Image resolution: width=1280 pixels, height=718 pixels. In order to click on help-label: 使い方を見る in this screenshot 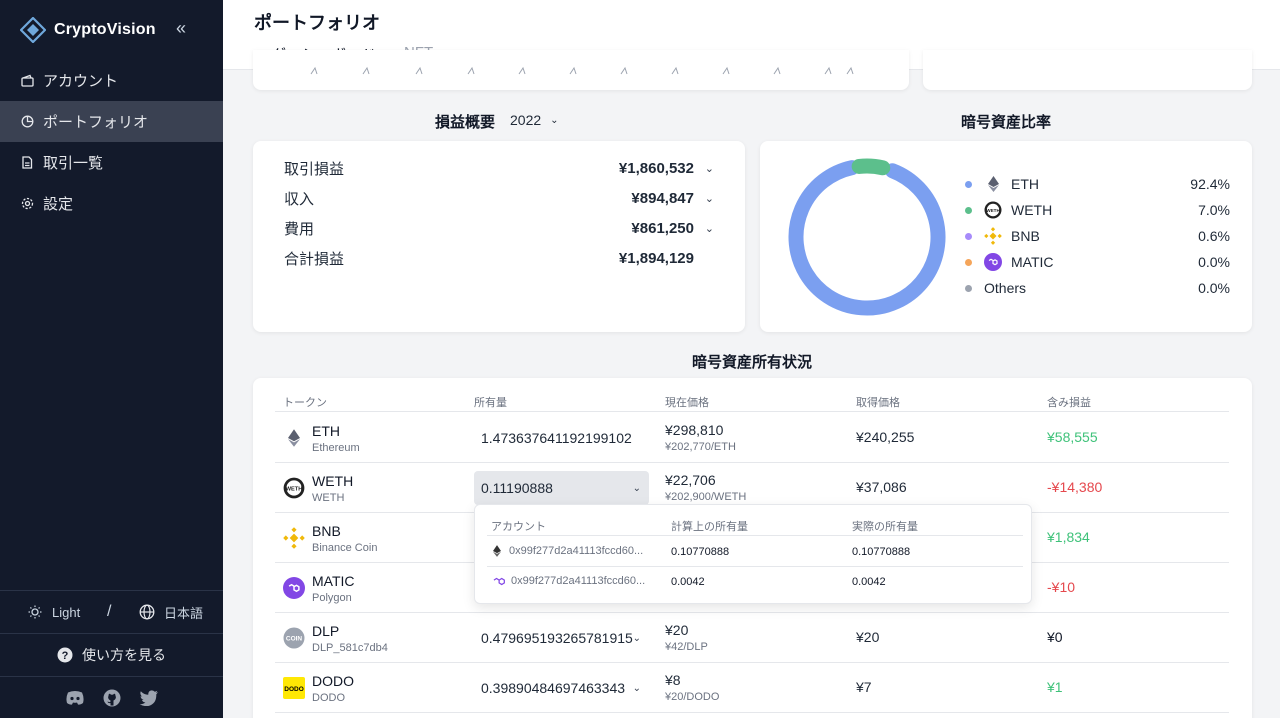, I will do `click(124, 655)`.